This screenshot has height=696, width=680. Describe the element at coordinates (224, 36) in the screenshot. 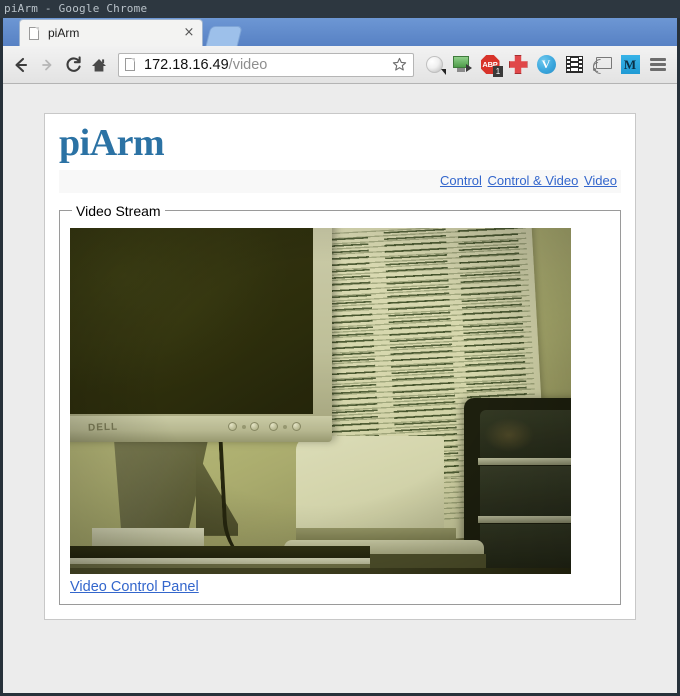

I see `new-tab-button` at that location.